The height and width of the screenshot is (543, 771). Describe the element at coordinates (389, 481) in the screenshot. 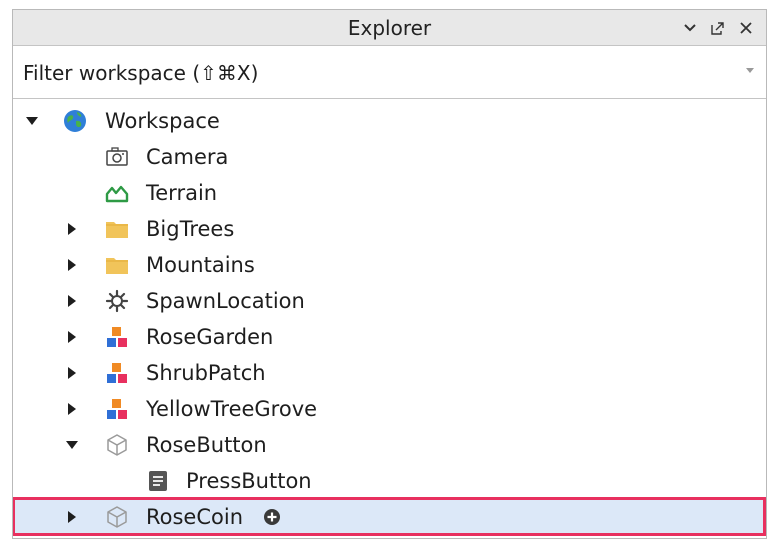

I see `tree-item-pressbutton: PressButton` at that location.